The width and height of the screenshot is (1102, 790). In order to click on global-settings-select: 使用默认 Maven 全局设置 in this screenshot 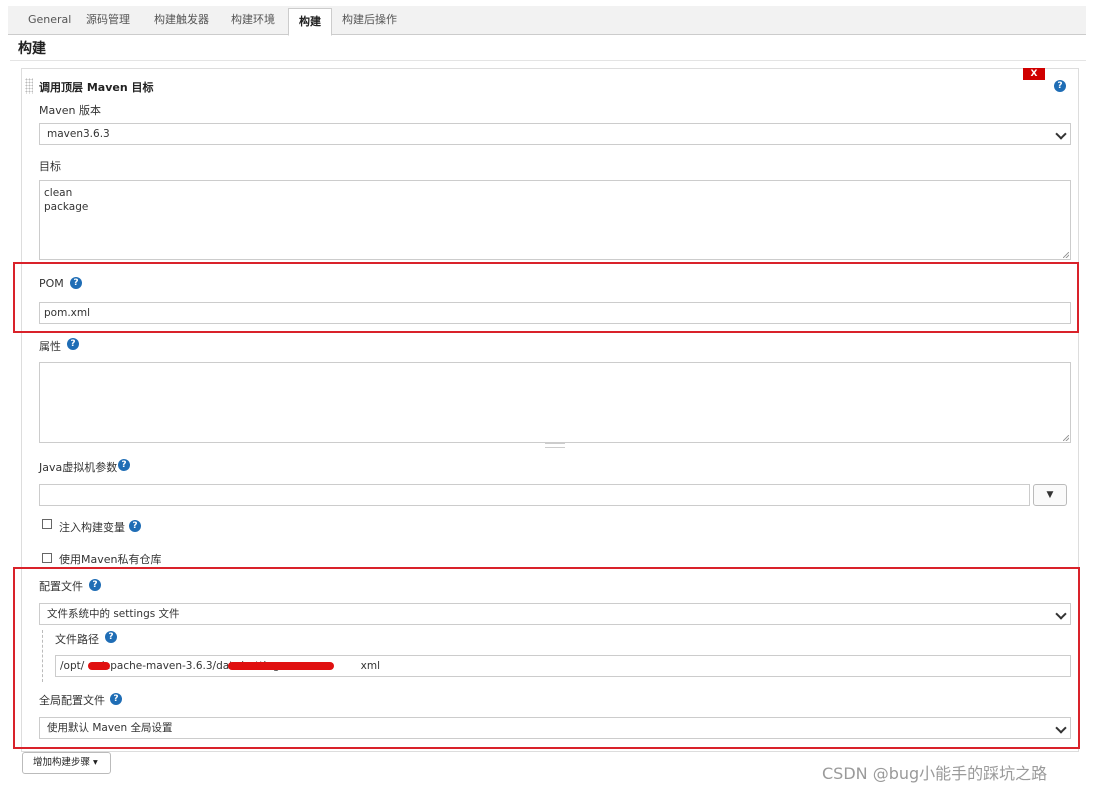, I will do `click(555, 728)`.